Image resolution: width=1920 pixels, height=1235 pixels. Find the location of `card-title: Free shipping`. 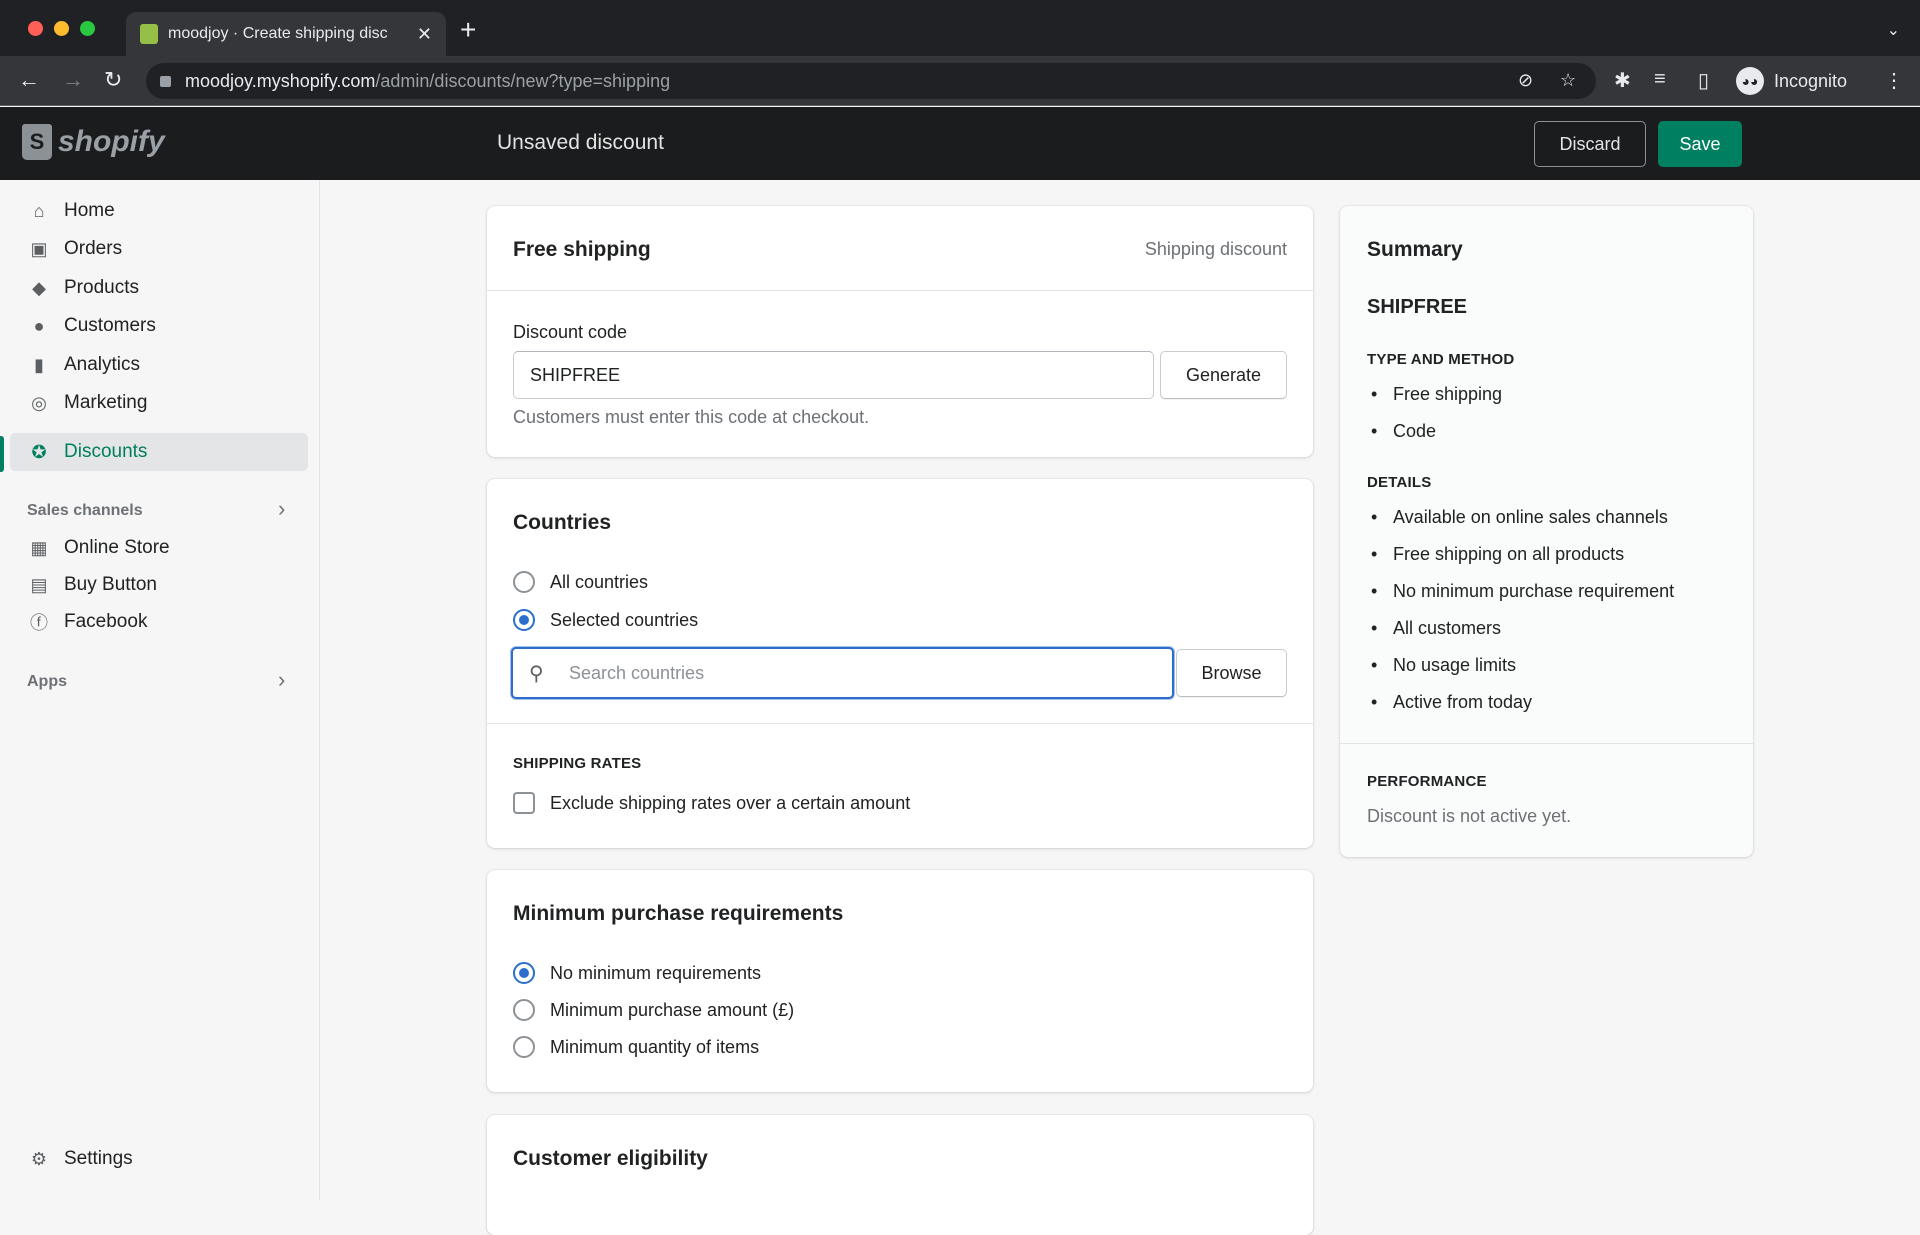

card-title: Free shipping is located at coordinates (582, 249).